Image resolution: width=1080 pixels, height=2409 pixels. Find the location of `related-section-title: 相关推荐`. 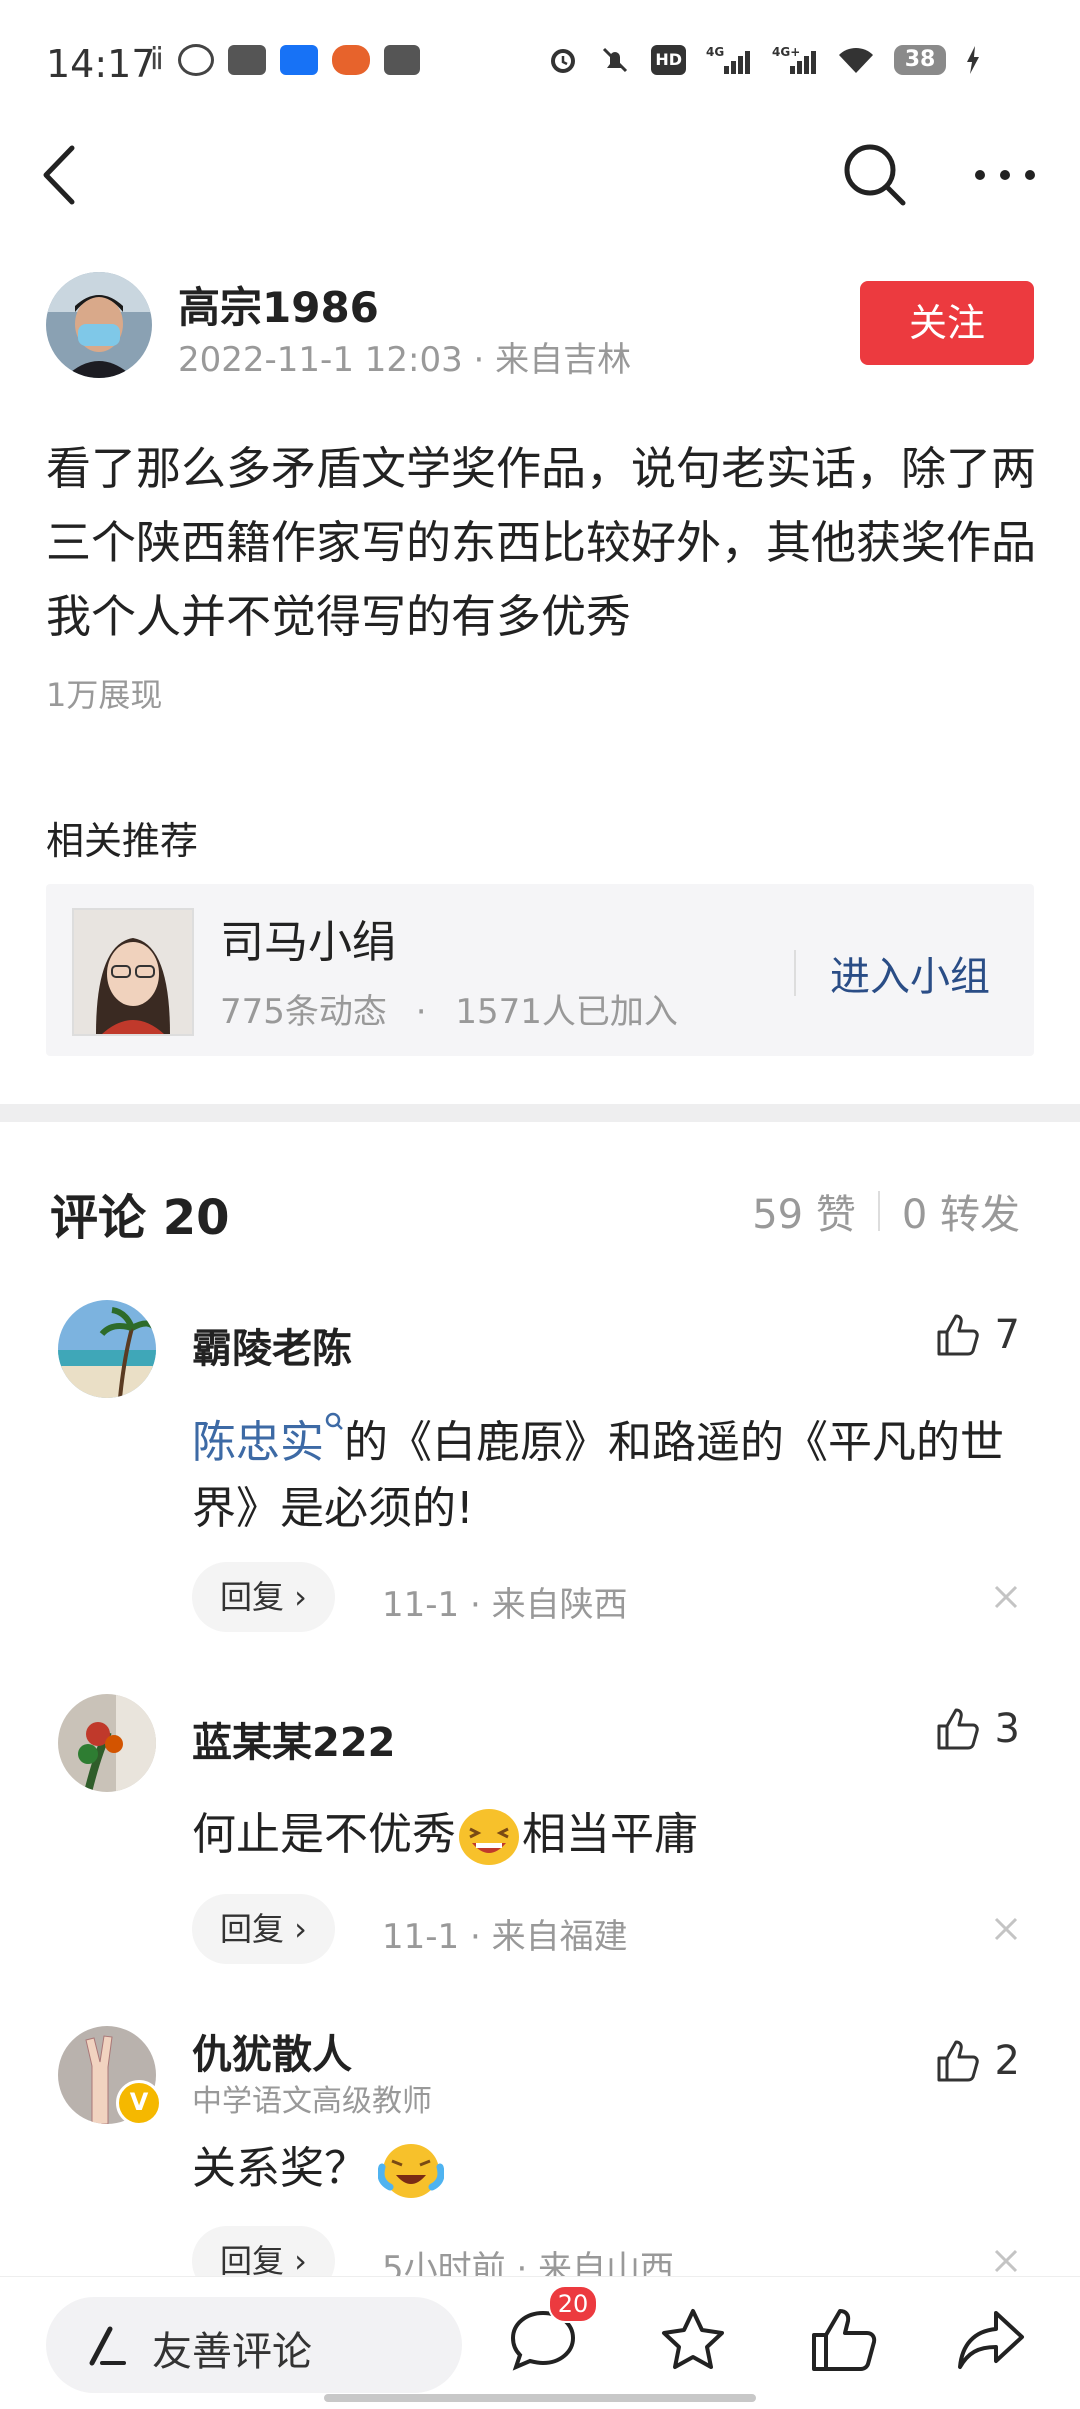

related-section-title: 相关推荐 is located at coordinates (122, 841).